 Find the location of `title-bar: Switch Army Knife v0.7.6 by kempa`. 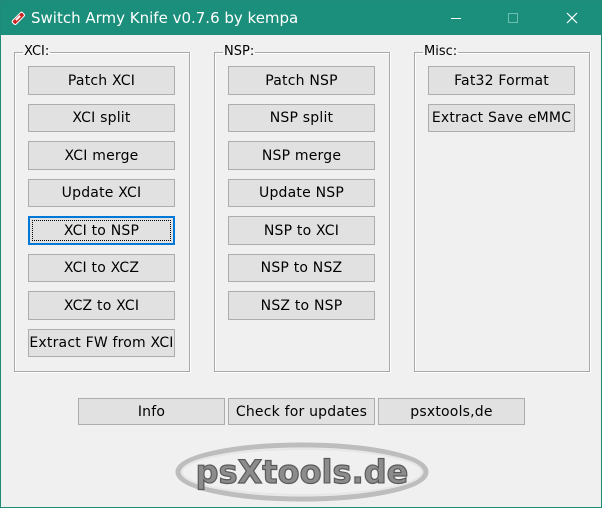

title-bar: Switch Army Knife v0.7.6 by kempa is located at coordinates (301, 18).